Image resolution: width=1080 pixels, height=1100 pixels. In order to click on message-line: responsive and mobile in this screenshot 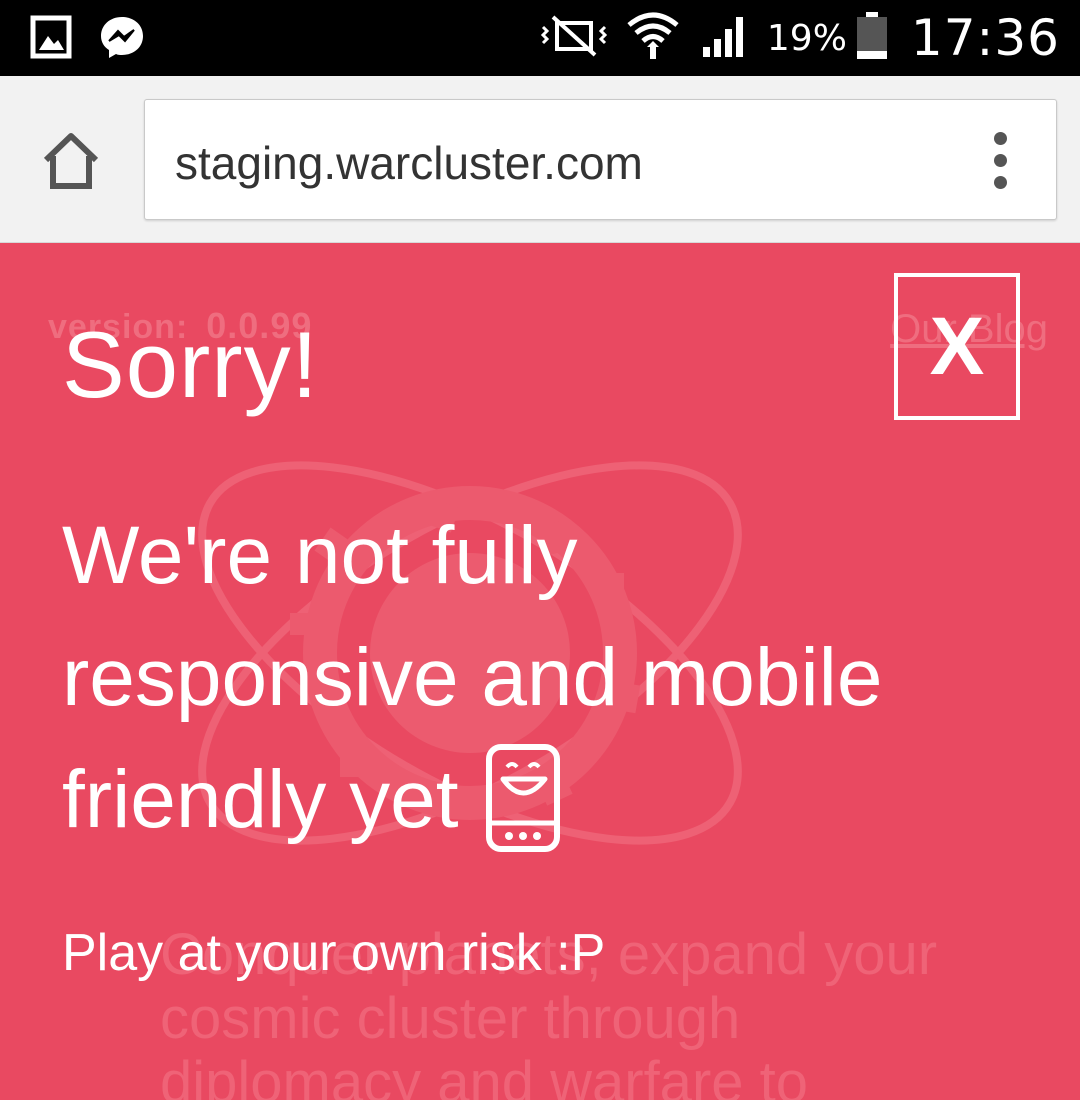, I will do `click(472, 677)`.